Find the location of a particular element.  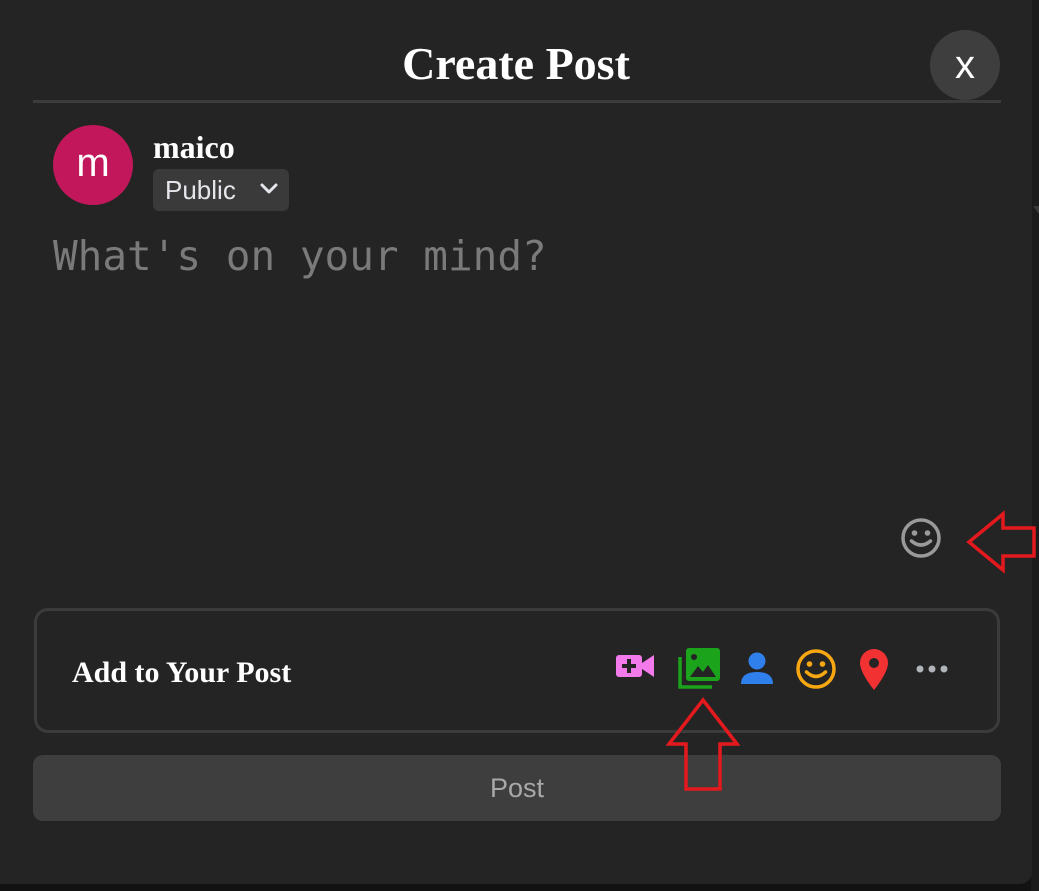

post-button: Post is located at coordinates (517, 788).